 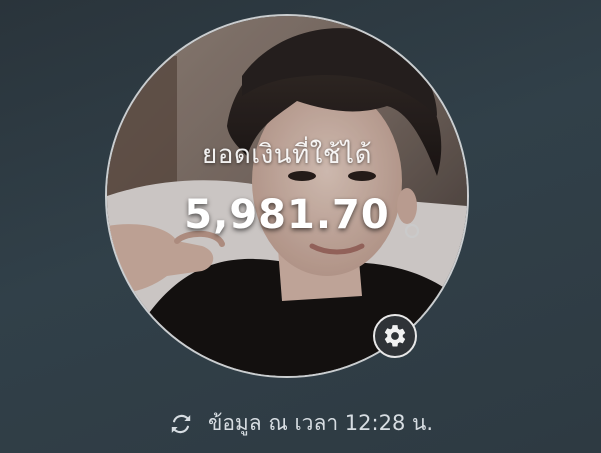 I want to click on last-updated-text: ข้อมูล ณ เวลา 12:28 น., so click(x=320, y=423).